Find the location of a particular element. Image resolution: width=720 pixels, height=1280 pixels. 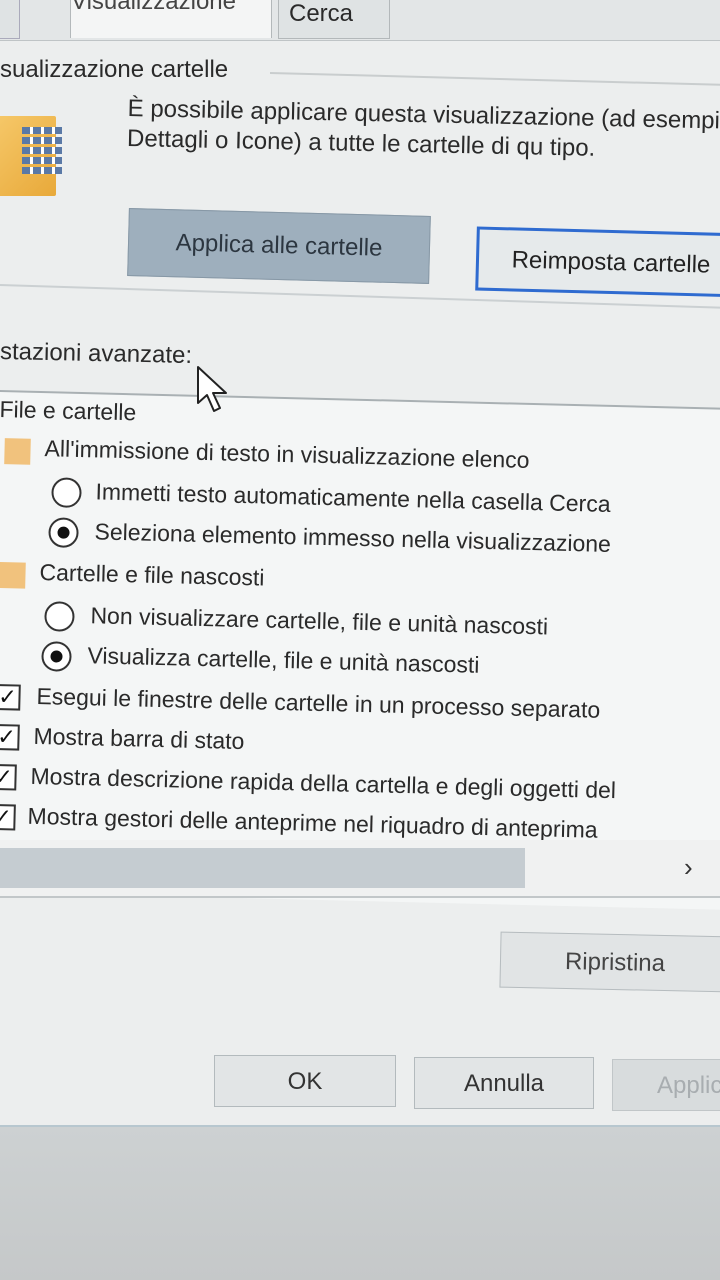

group-border is located at coordinates (494, 79).